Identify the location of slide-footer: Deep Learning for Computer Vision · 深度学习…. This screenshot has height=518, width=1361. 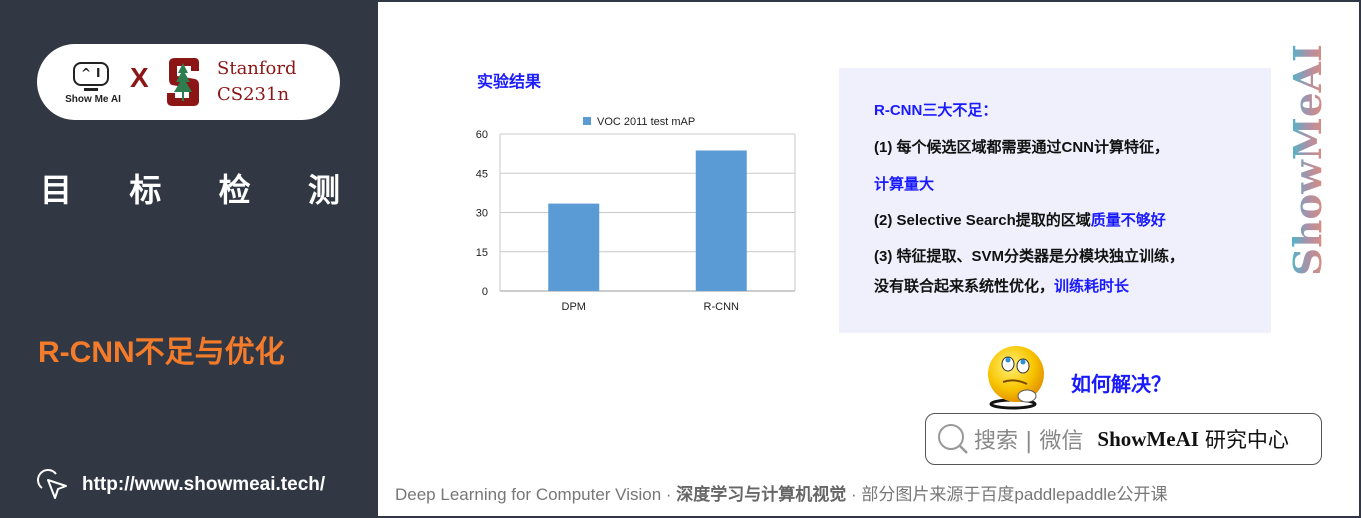
(781, 492).